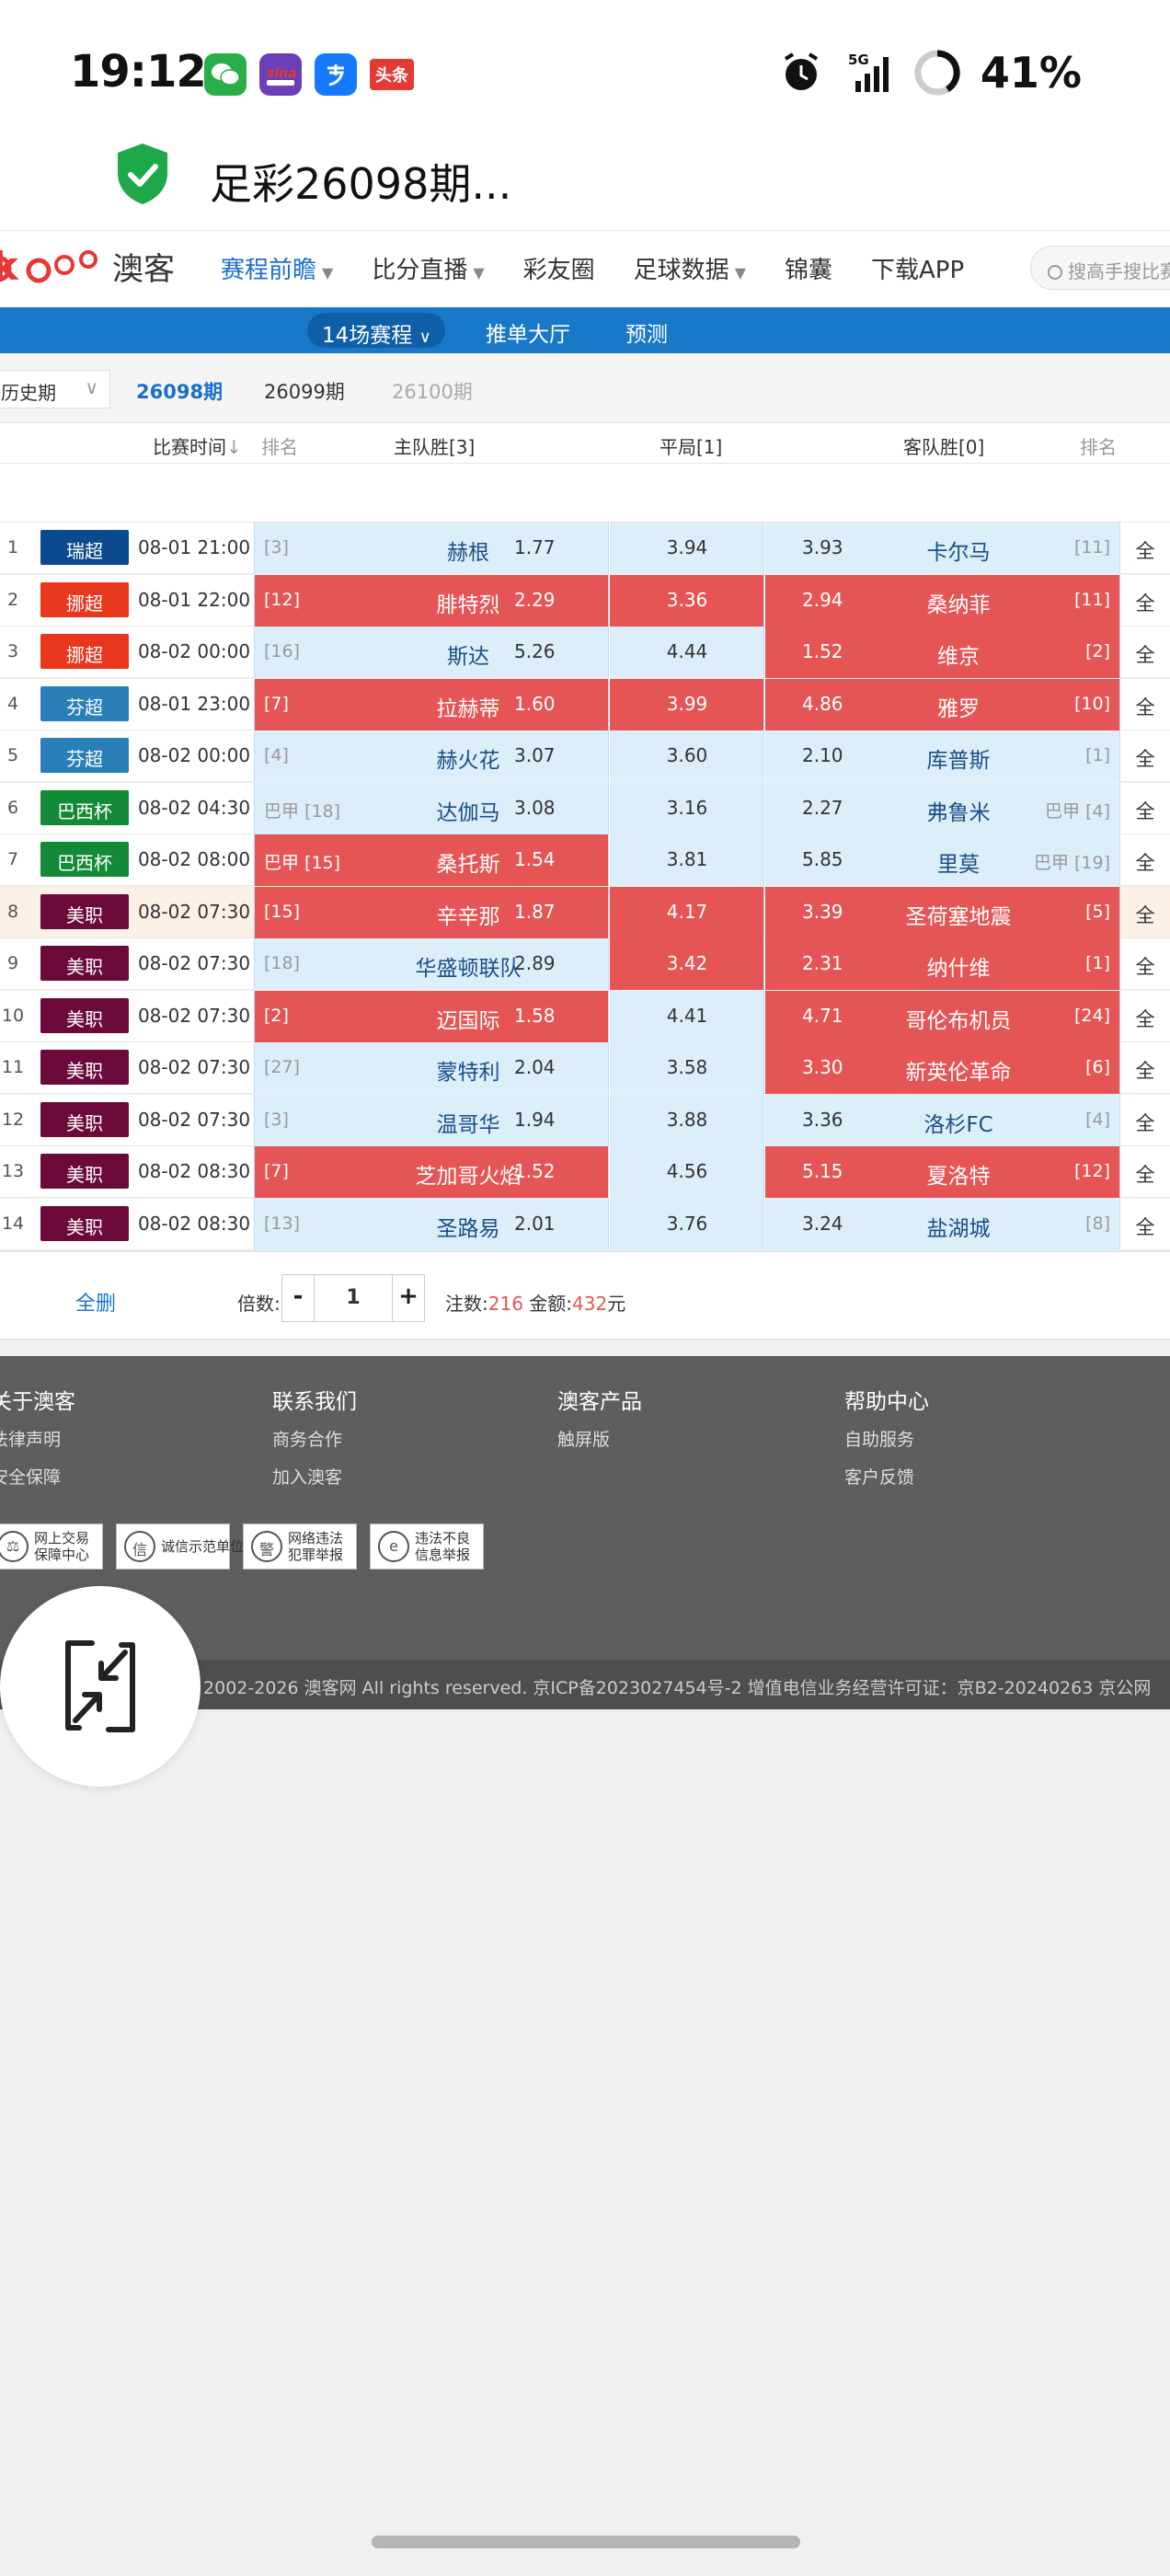  What do you see at coordinates (277, 268) in the screenshot?
I see `nav-item-0: 赛程前瞻 ▼` at bounding box center [277, 268].